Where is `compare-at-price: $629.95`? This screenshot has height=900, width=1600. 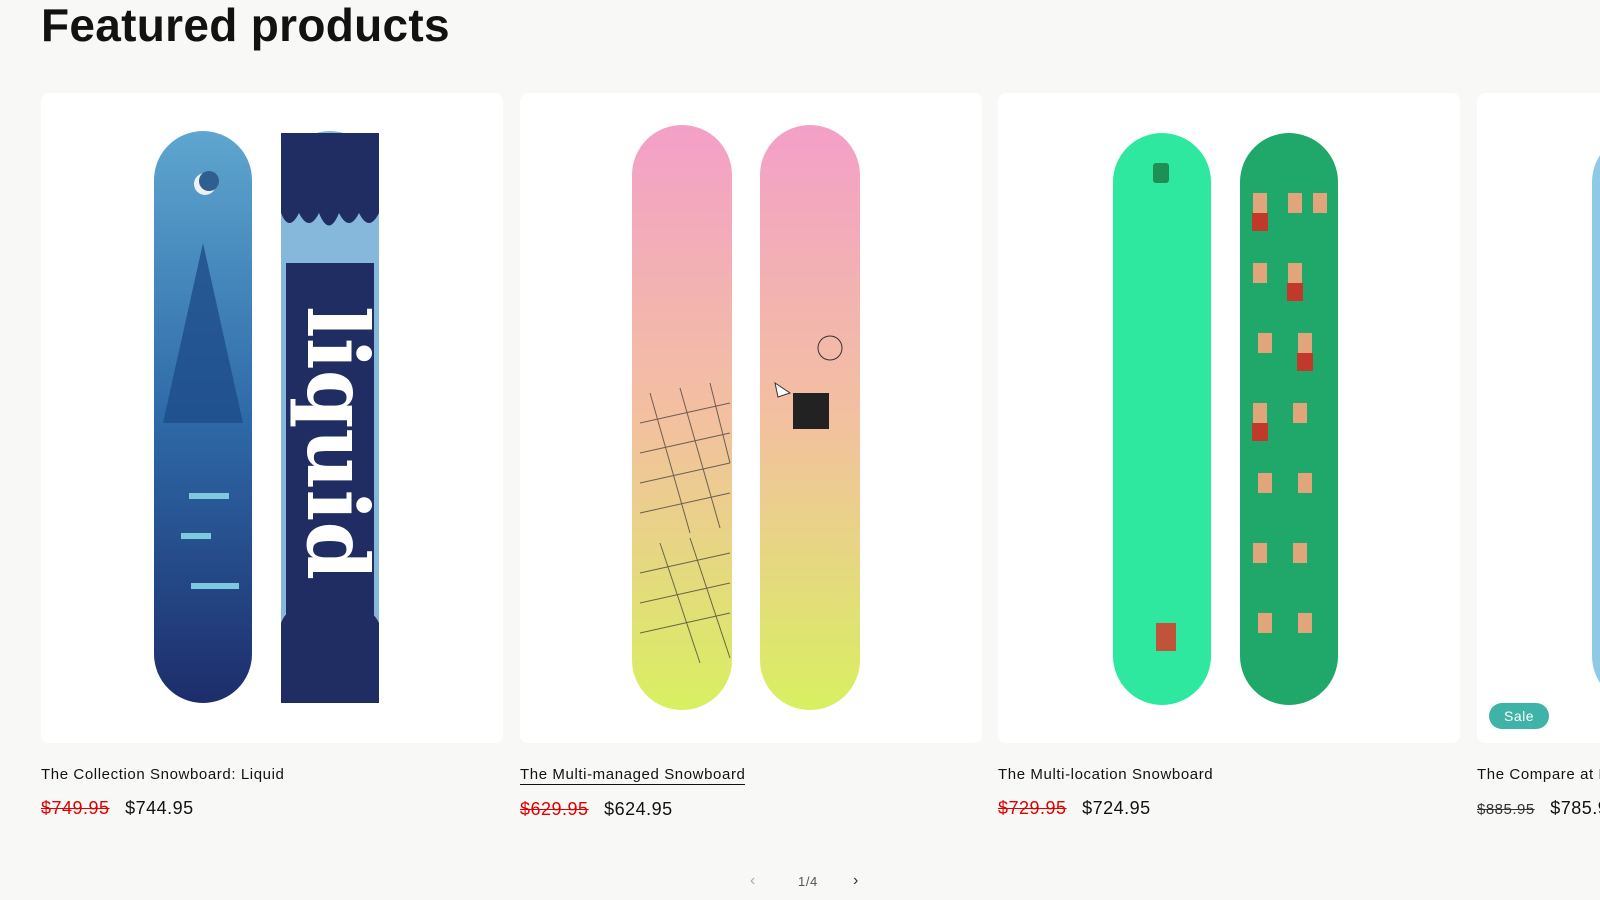 compare-at-price: $629.95 is located at coordinates (554, 809).